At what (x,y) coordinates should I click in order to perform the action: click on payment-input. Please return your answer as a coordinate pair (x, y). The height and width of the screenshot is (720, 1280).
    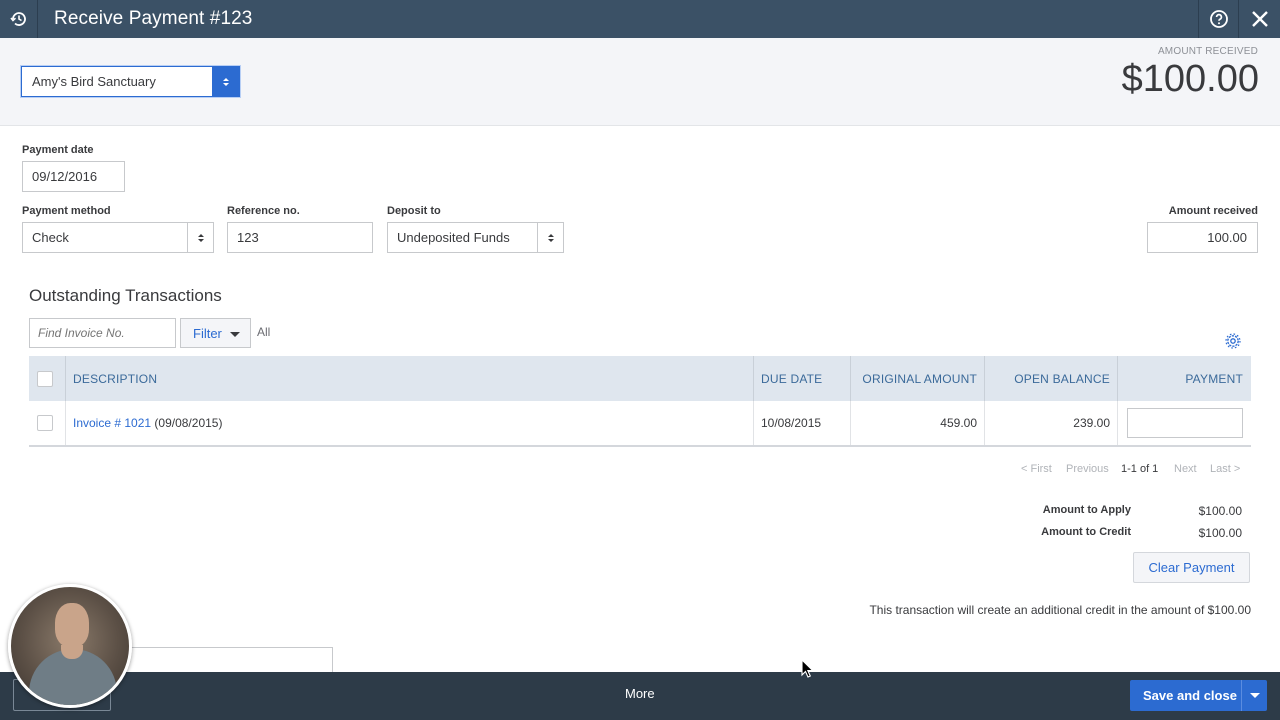
    Looking at the image, I should click on (1185, 423).